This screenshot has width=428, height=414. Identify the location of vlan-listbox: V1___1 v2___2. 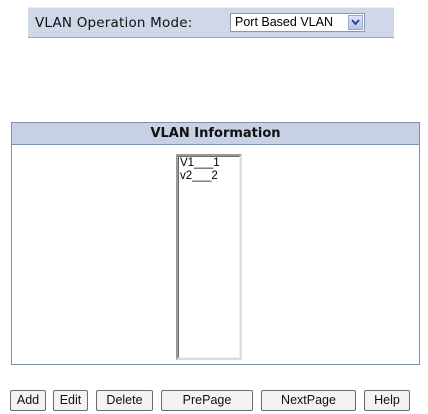
(209, 257).